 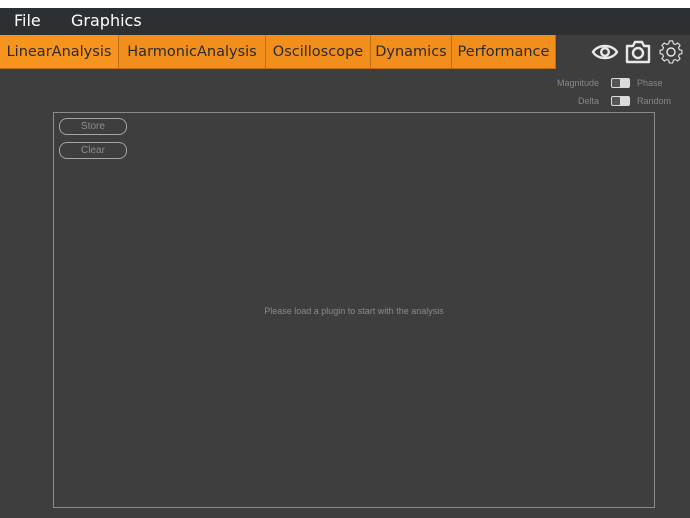 I want to click on menu-graphics: Graphics, so click(x=106, y=21).